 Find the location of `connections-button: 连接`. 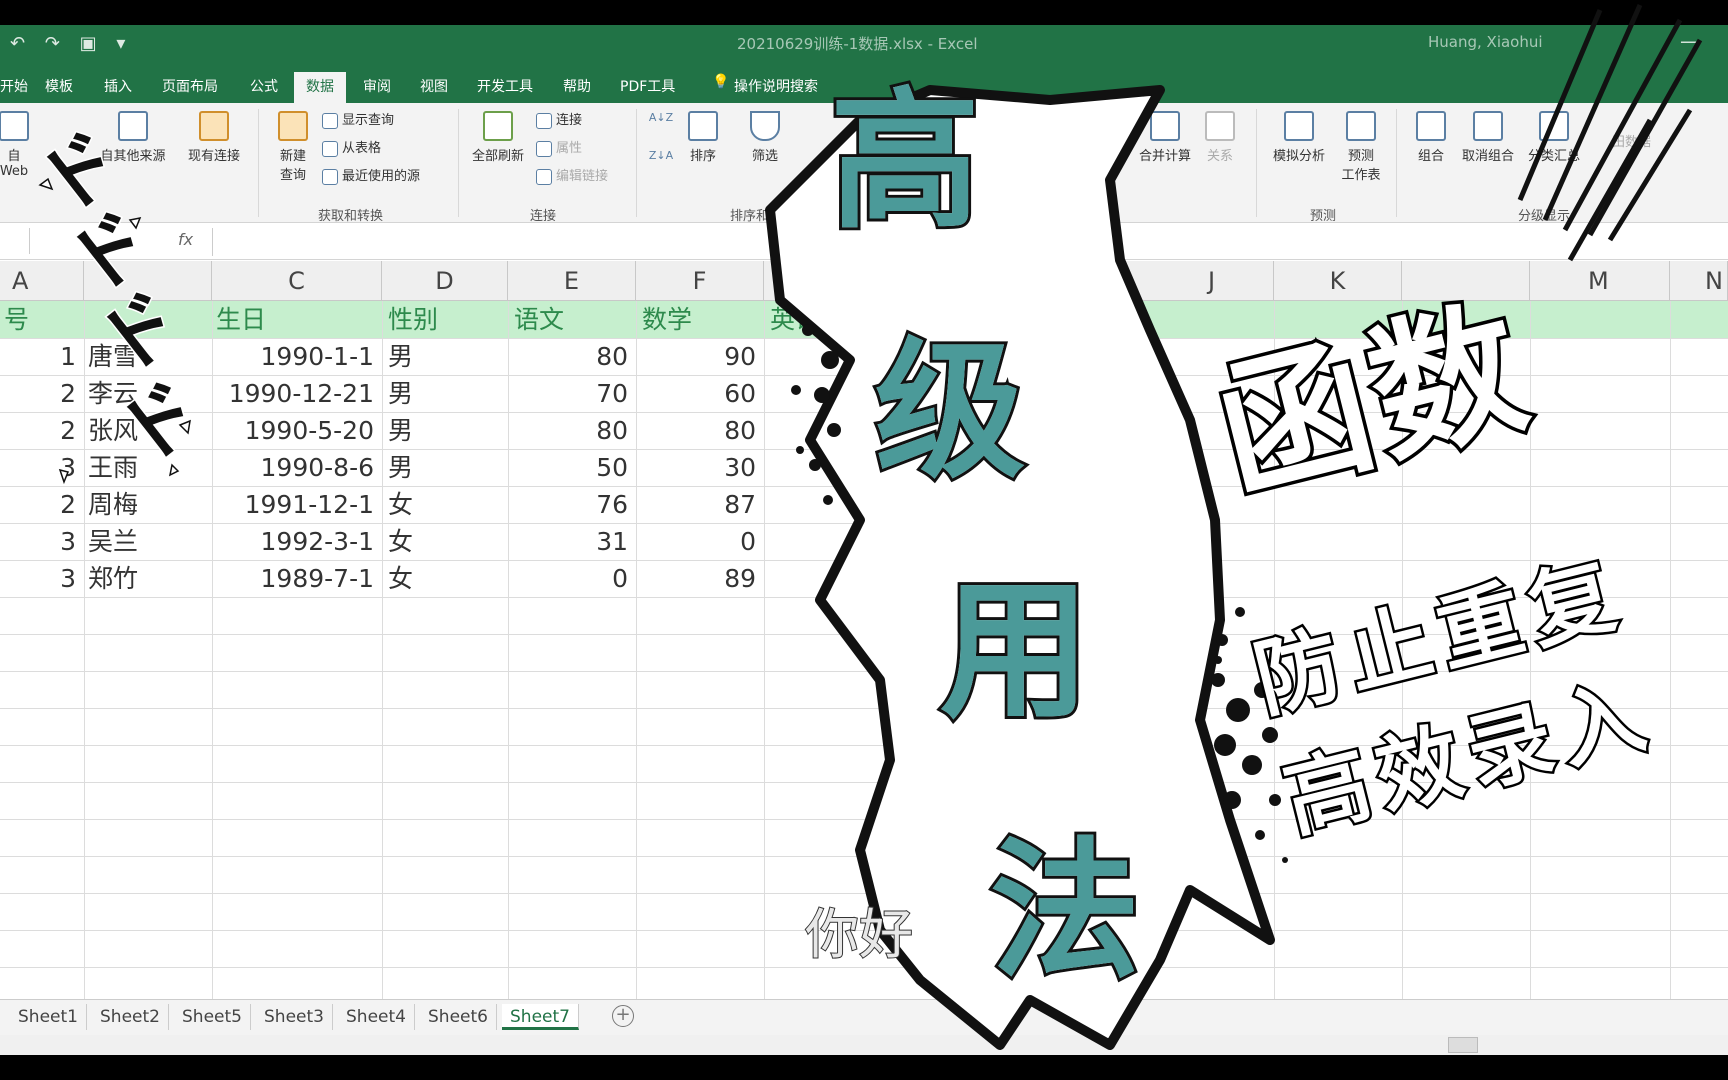

connections-button: 连接 is located at coordinates (559, 119).